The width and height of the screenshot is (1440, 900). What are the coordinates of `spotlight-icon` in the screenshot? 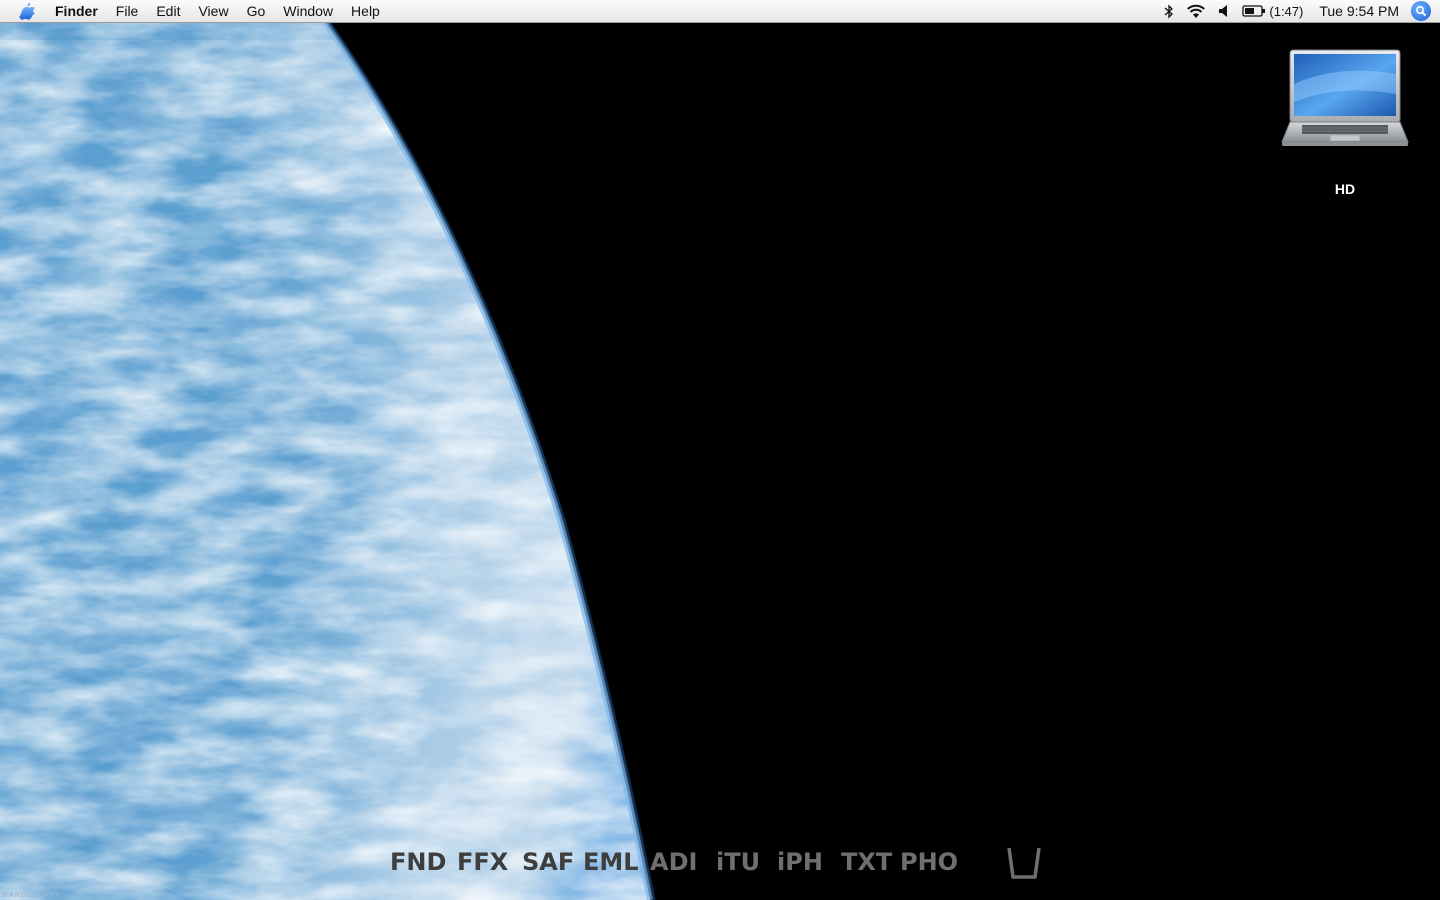 It's located at (1421, 11).